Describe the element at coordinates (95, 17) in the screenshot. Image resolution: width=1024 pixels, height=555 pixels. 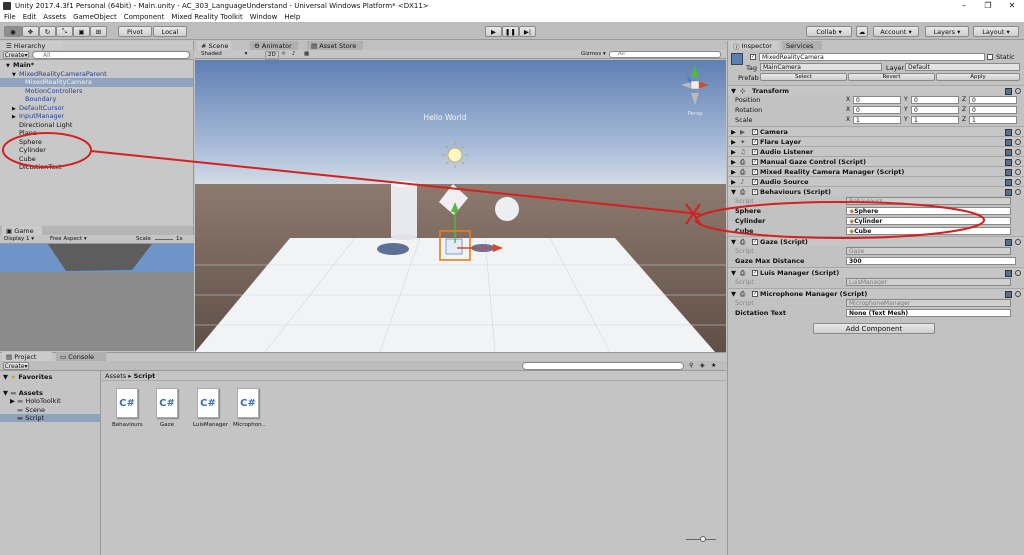
I see `menu-gameobject: GameObject` at that location.